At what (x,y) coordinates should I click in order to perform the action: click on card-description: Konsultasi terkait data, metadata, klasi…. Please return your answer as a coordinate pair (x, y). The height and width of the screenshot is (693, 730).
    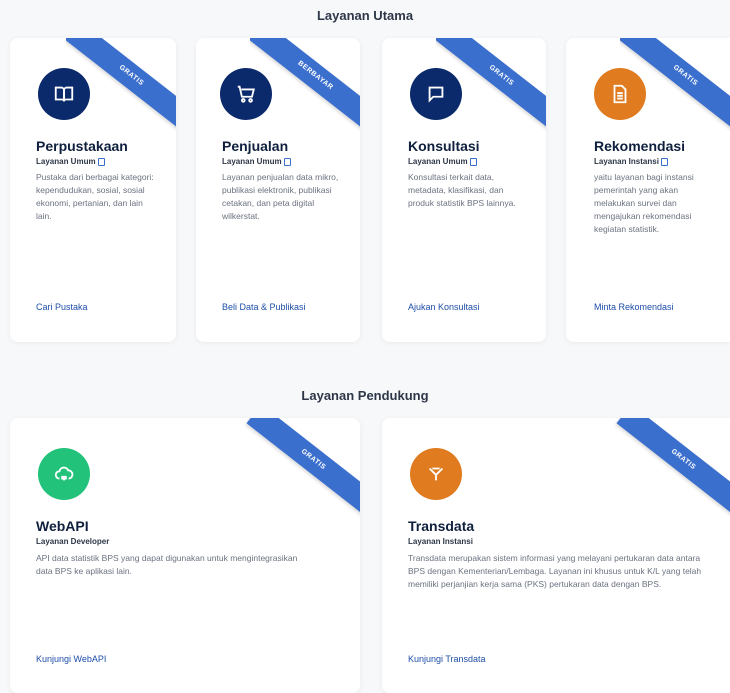
    Looking at the image, I should click on (462, 190).